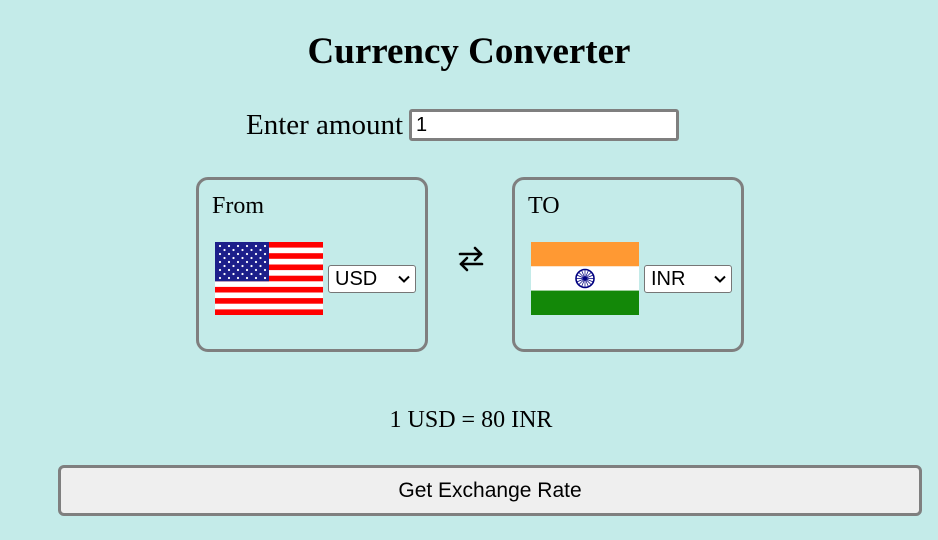  I want to click on exchange-rate-result: 1 USD = 80 INR, so click(471, 420).